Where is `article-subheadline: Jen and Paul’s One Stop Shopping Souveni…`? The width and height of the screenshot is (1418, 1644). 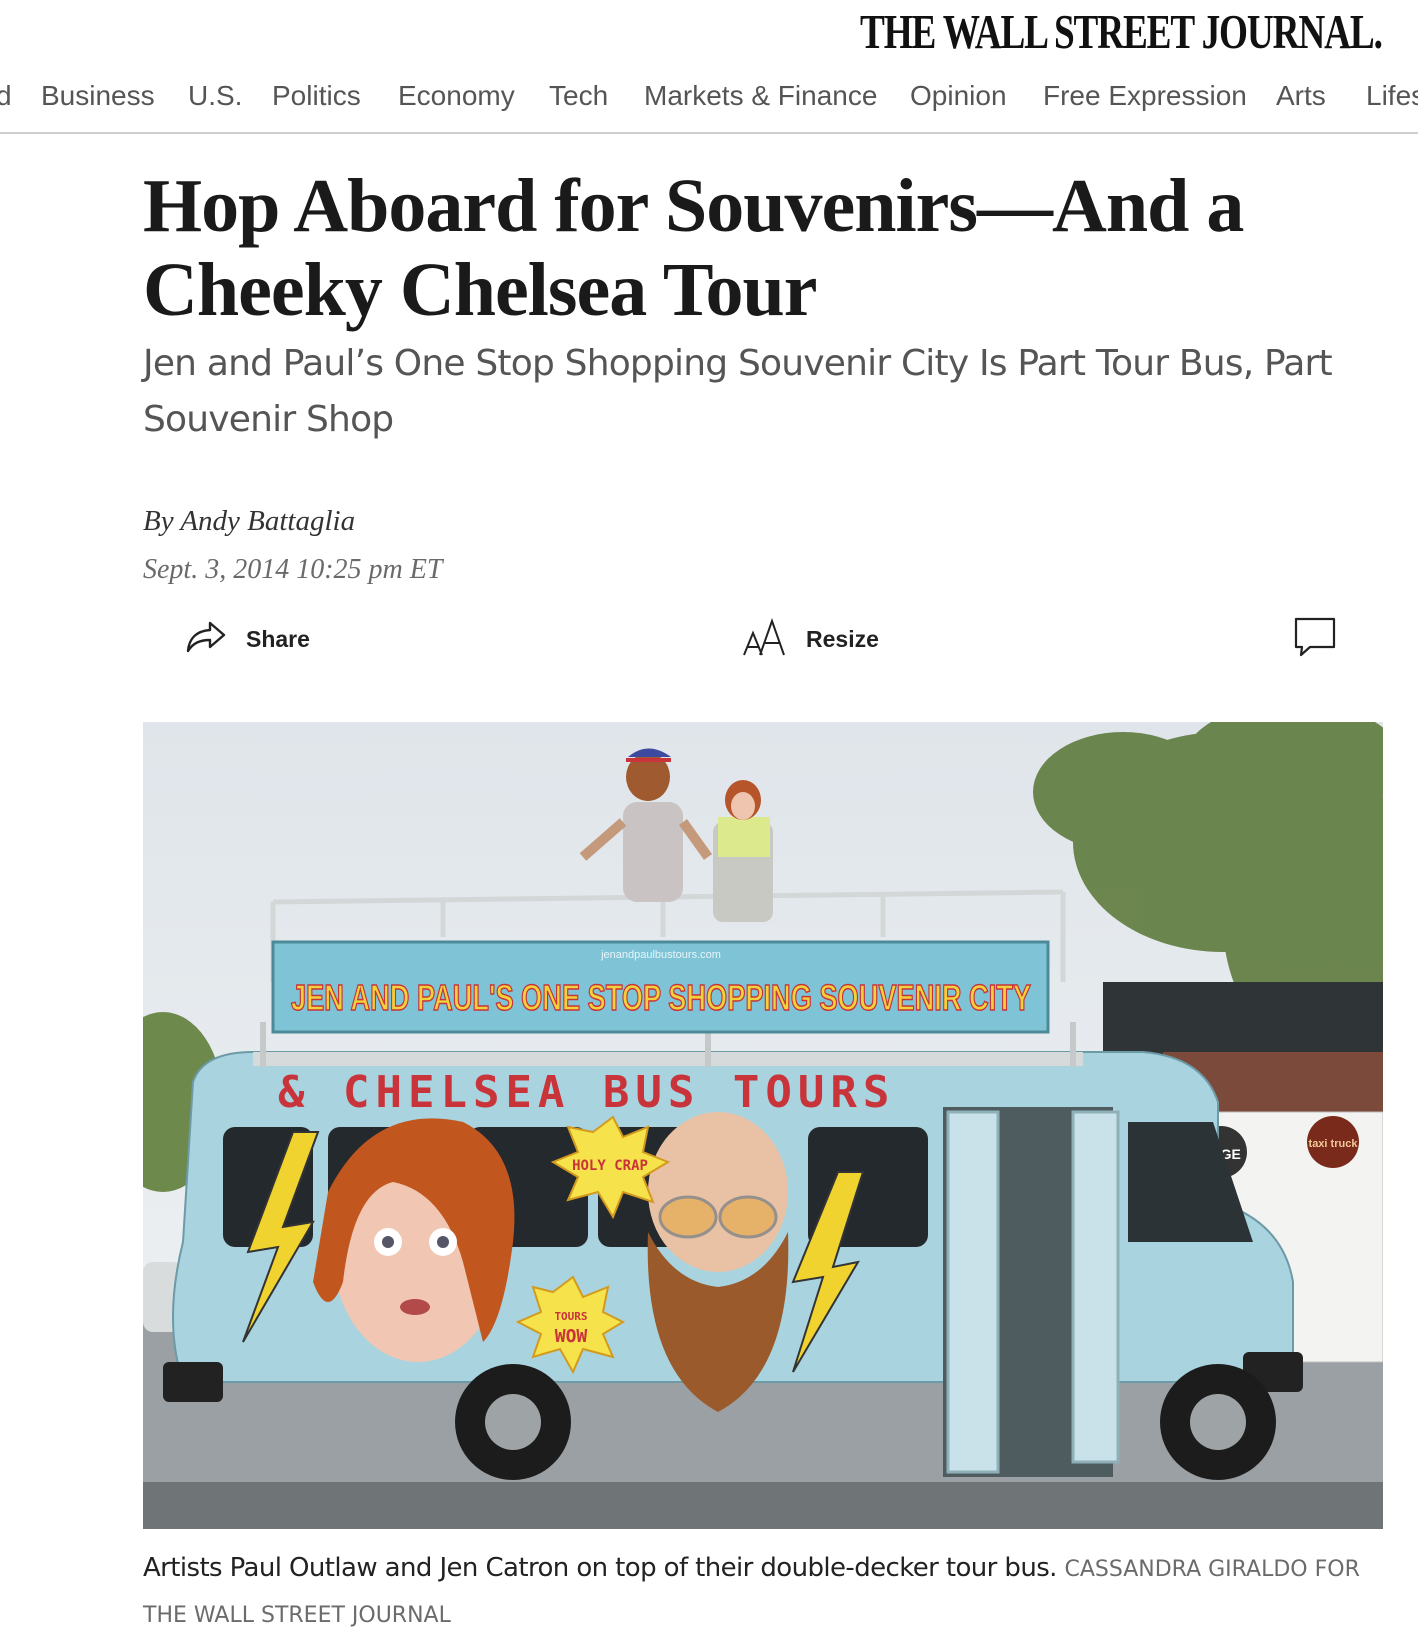
article-subheadline: Jen and Paul’s One Stop Shopping Souveni… is located at coordinates (738, 391).